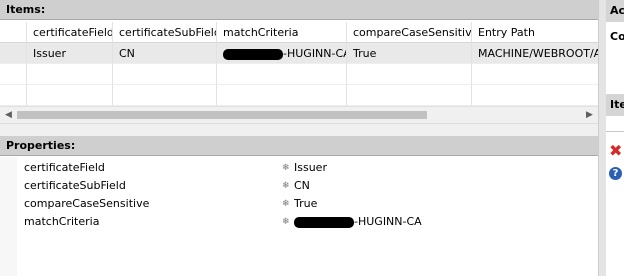  I want to click on column-header-compareCaseSensitive: compareCaseSensitive, so click(409, 32).